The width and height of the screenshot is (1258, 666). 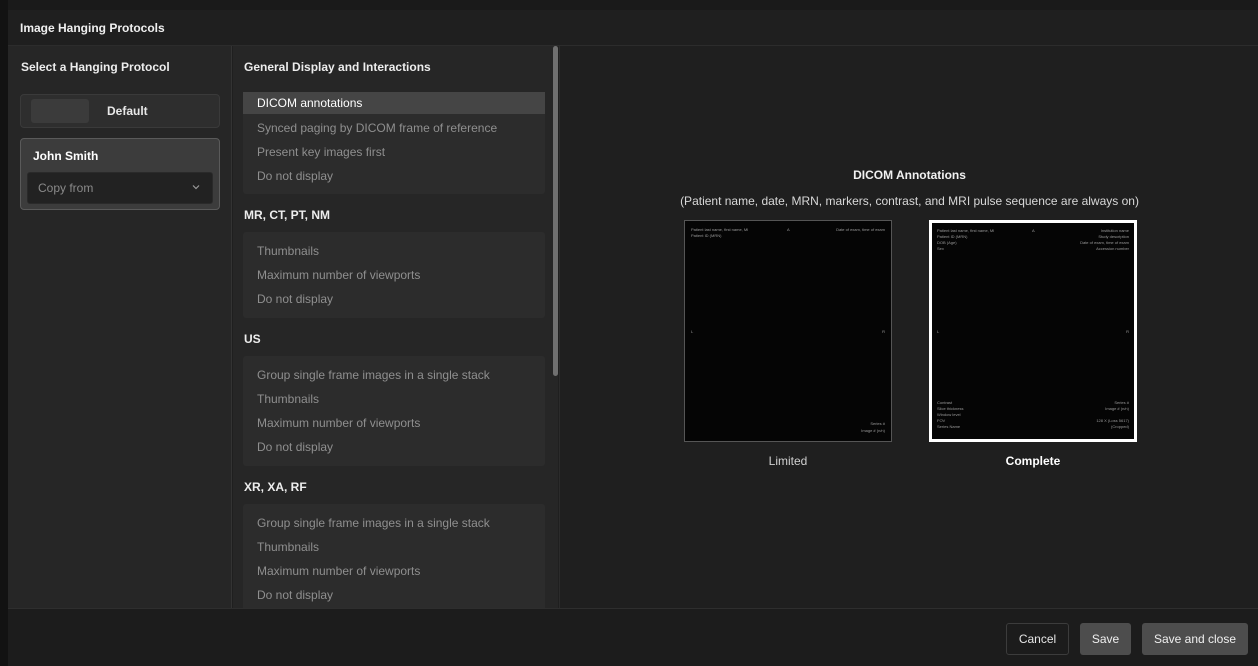 I want to click on window-edge, so click(x=4, y=333).